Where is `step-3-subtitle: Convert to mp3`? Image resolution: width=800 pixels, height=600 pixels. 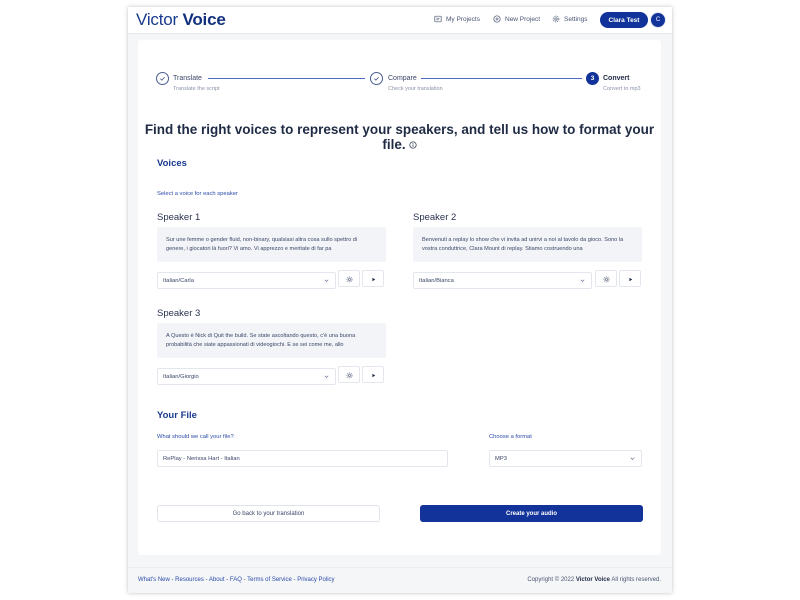
step-3-subtitle: Convert to mp3 is located at coordinates (622, 89).